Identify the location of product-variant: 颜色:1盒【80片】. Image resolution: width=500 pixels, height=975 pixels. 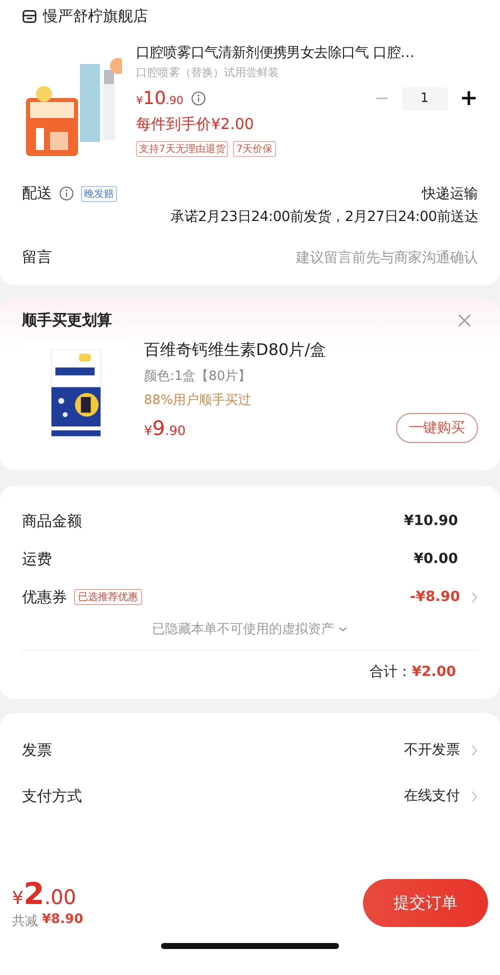
(198, 376).